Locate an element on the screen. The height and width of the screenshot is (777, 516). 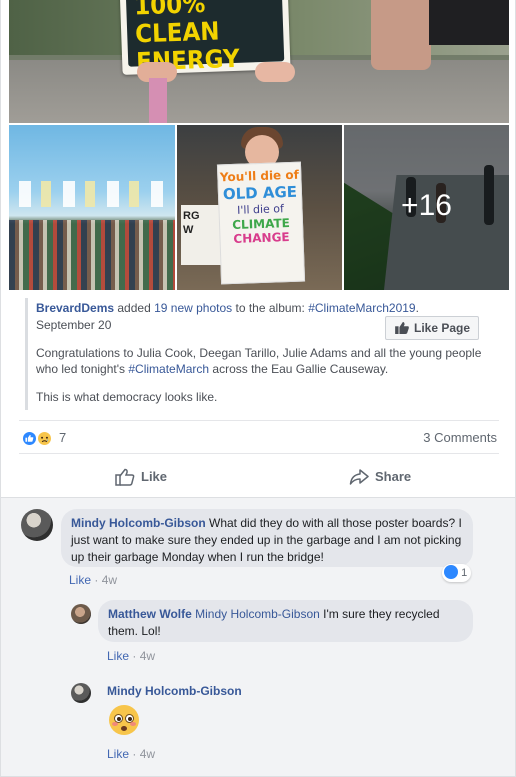
page-name-link: BrevardDems is located at coordinates (75, 308).